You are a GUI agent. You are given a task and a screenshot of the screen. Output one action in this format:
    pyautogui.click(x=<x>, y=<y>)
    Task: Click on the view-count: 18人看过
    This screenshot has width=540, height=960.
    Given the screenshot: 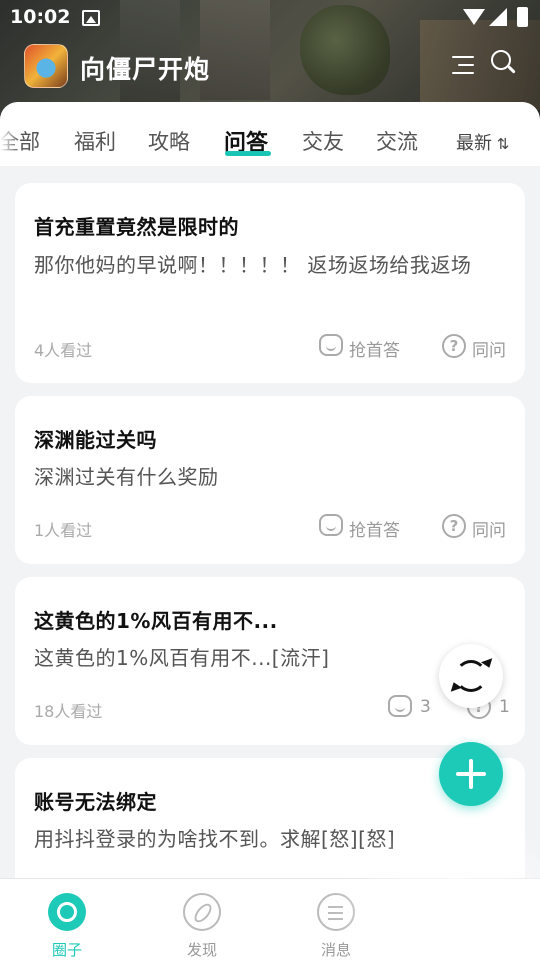 What is the action you would take?
    pyautogui.click(x=68, y=711)
    